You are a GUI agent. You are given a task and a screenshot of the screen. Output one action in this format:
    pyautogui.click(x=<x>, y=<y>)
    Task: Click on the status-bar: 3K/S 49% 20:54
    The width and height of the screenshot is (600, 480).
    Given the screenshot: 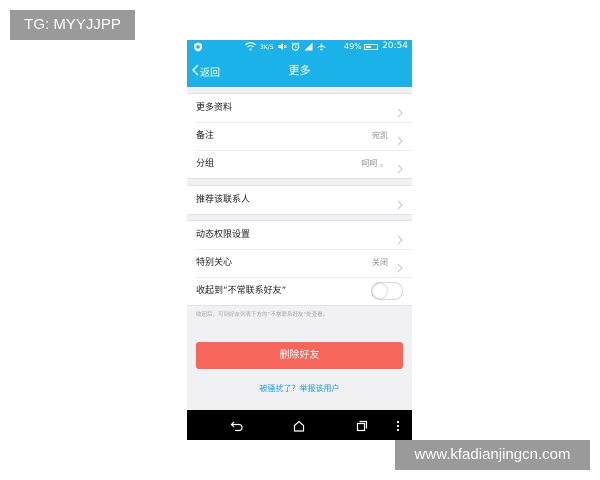 What is the action you would take?
    pyautogui.click(x=299, y=47)
    